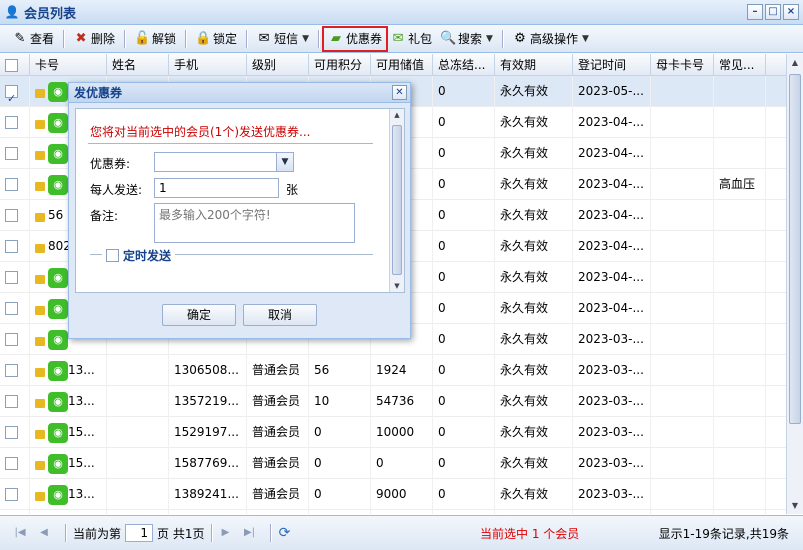  What do you see at coordinates (103, 39) in the screenshot?
I see `delete-label: 删除` at bounding box center [103, 39].